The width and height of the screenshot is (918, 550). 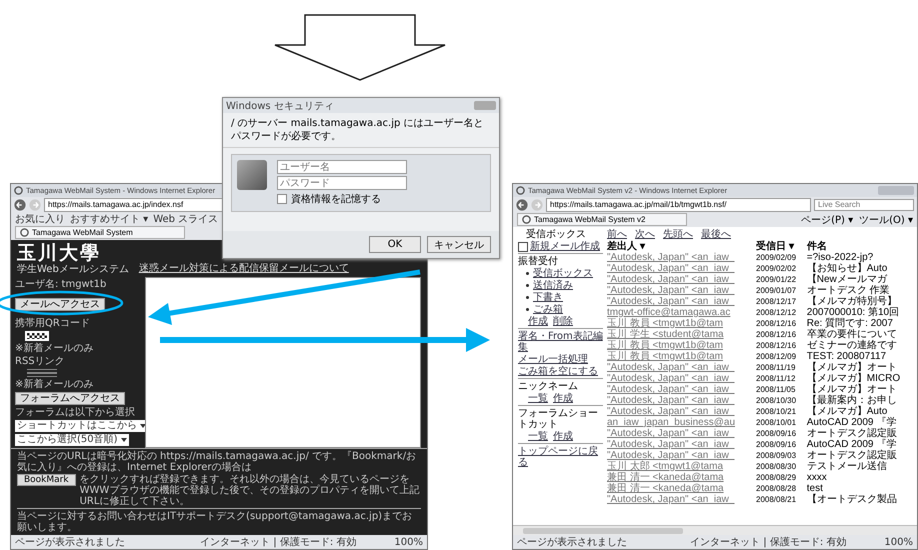 I want to click on dialog-title: Windows セキュリティ, so click(x=280, y=106).